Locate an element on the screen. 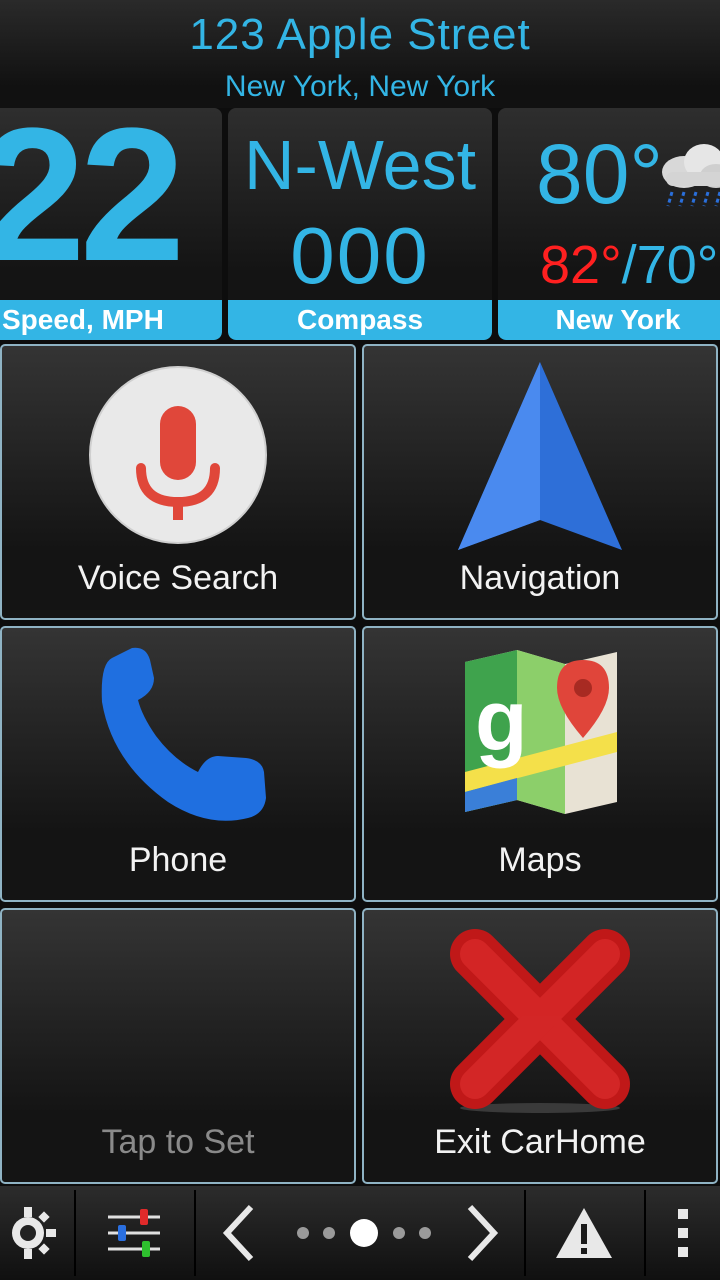 The height and width of the screenshot is (1280, 720). overflow-menu-icon is located at coordinates (683, 1233).